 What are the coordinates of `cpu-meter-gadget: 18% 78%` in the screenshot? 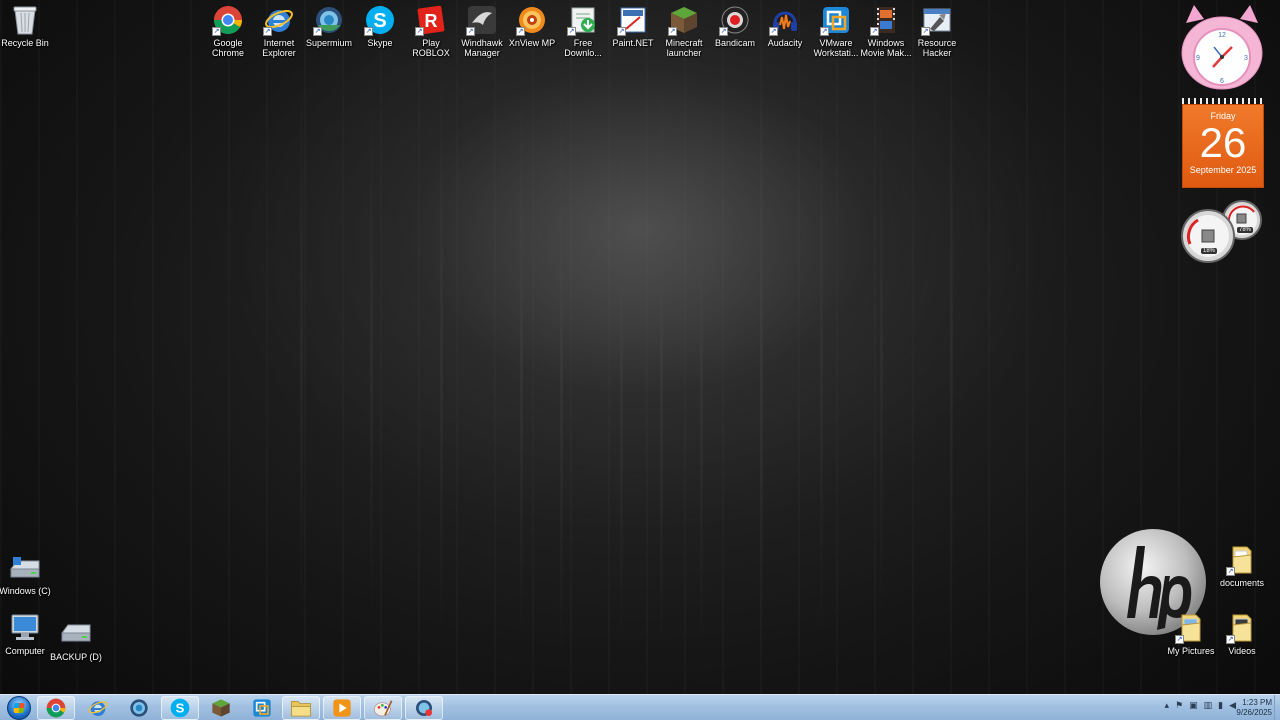 It's located at (1222, 232).